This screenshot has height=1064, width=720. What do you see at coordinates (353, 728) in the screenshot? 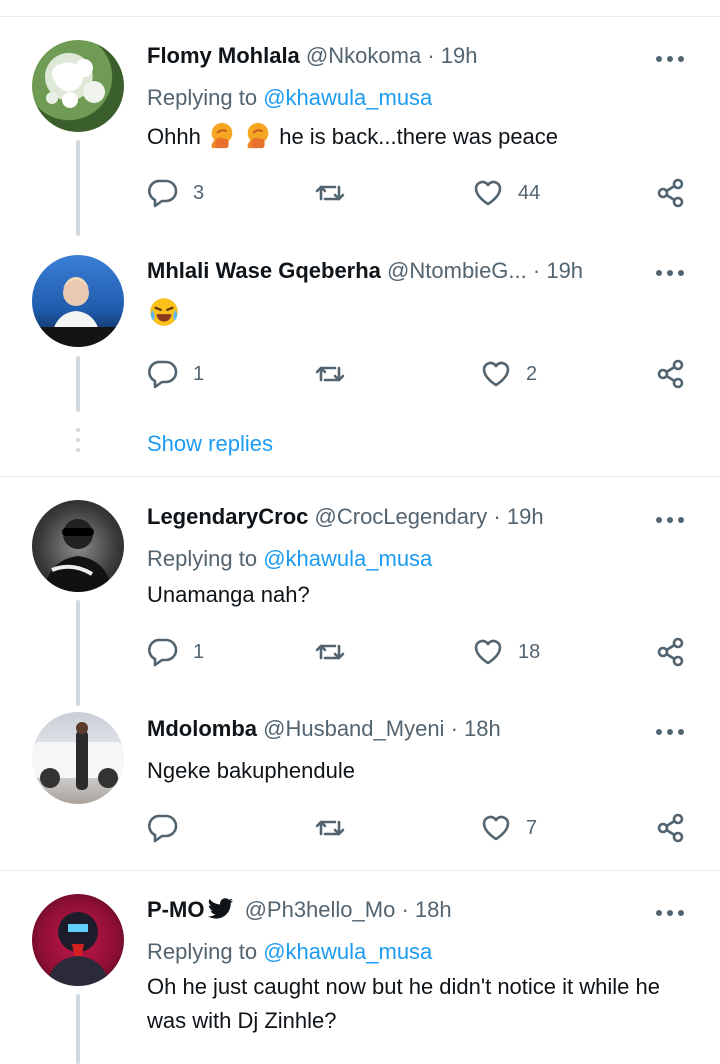
I see `username: @Husband_Myeni` at bounding box center [353, 728].